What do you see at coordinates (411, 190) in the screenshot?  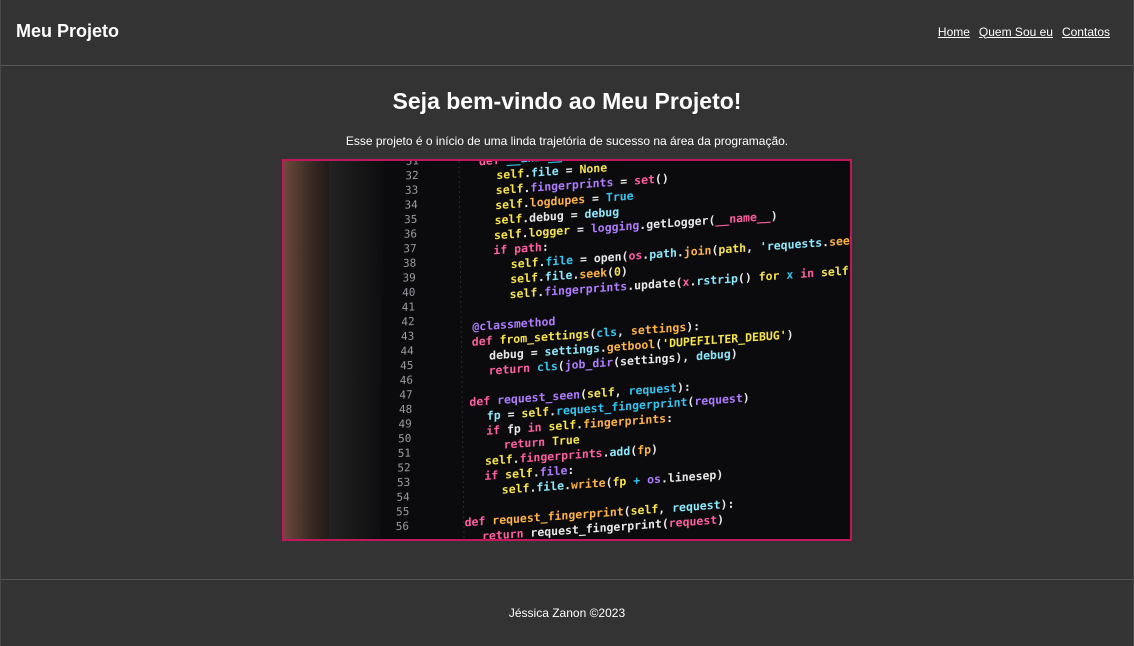 I see `code-line-number: 33` at bounding box center [411, 190].